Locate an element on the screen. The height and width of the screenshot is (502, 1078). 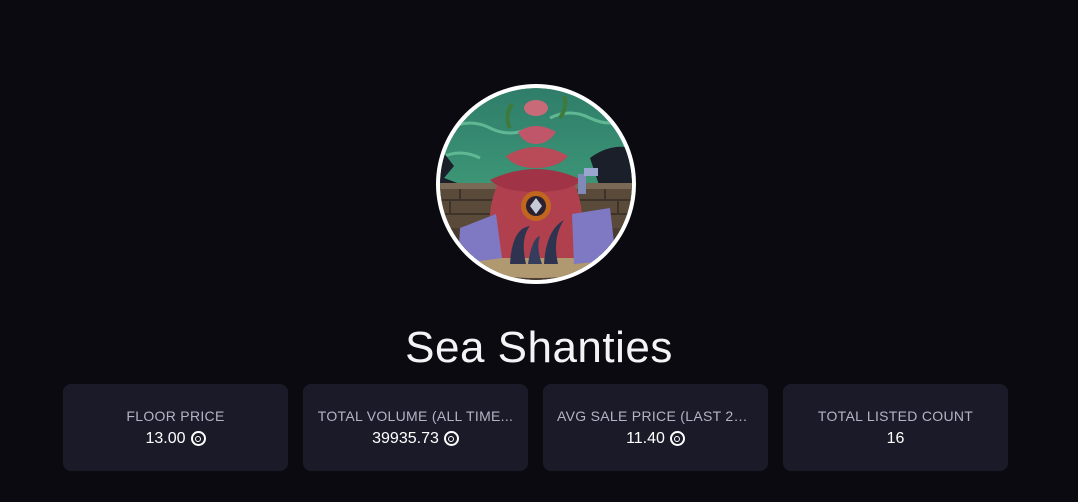
stat-value: 13.00 is located at coordinates (175, 439).